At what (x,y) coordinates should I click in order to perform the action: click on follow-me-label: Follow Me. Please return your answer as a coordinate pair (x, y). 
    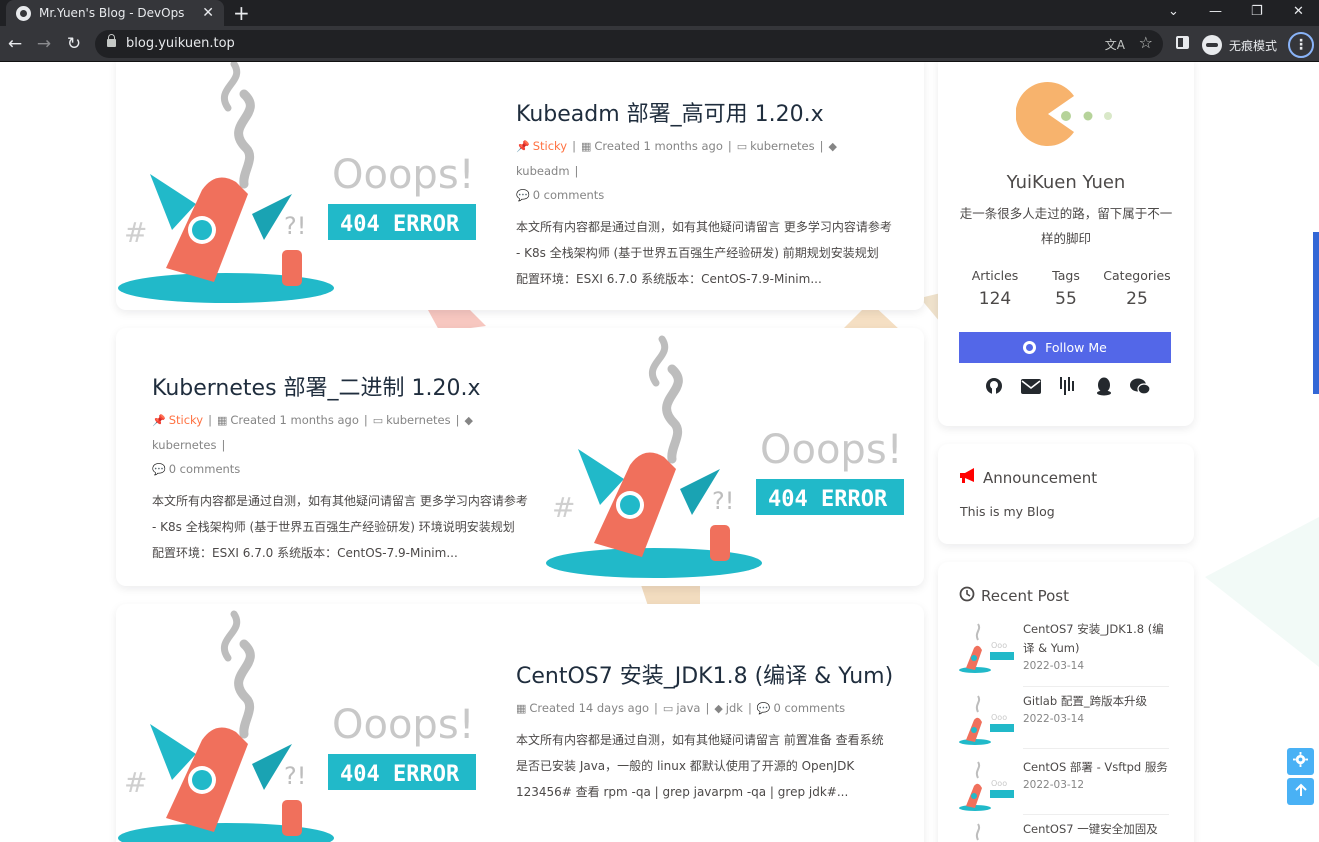
    Looking at the image, I should click on (1076, 347).